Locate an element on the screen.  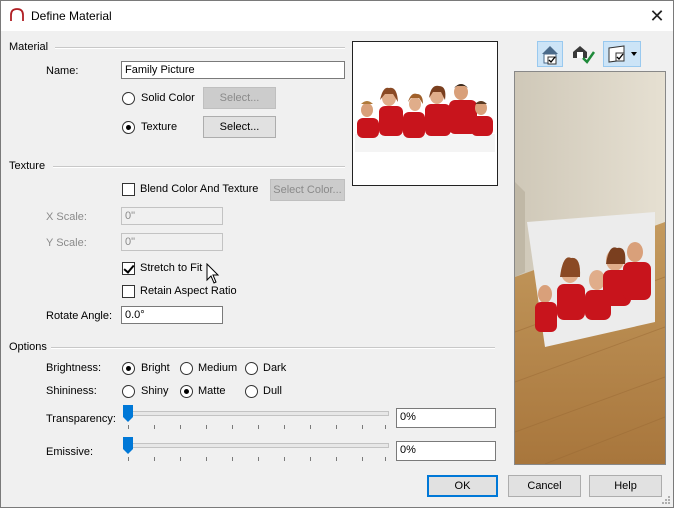
x-scale-label: X Scale: is located at coordinates (66, 217).